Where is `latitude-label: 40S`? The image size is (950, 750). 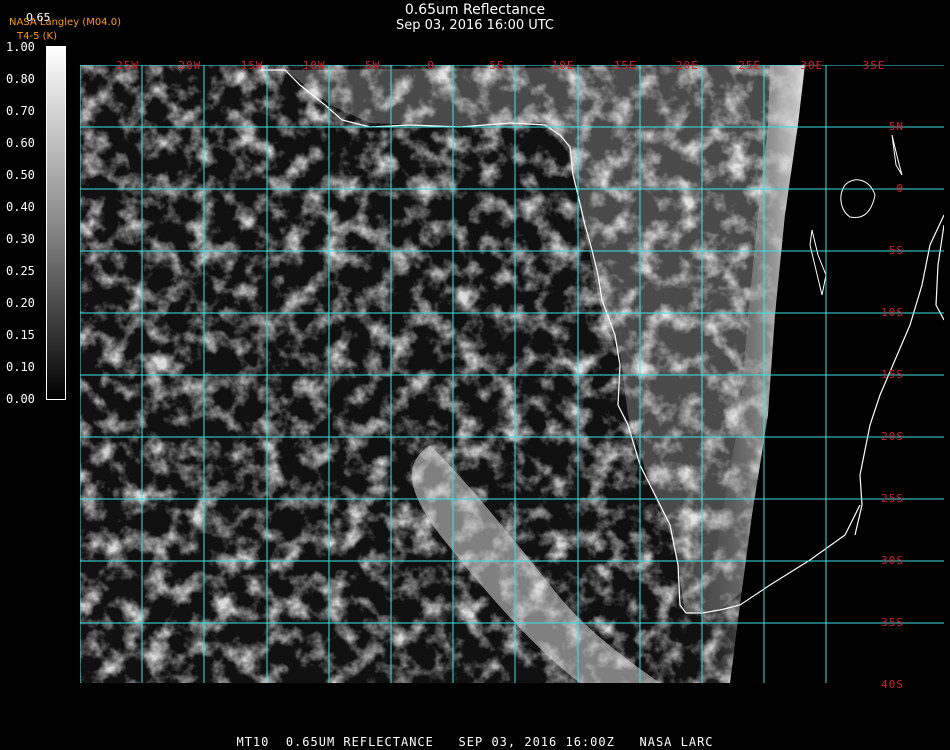 latitude-label: 40S is located at coordinates (892, 684).